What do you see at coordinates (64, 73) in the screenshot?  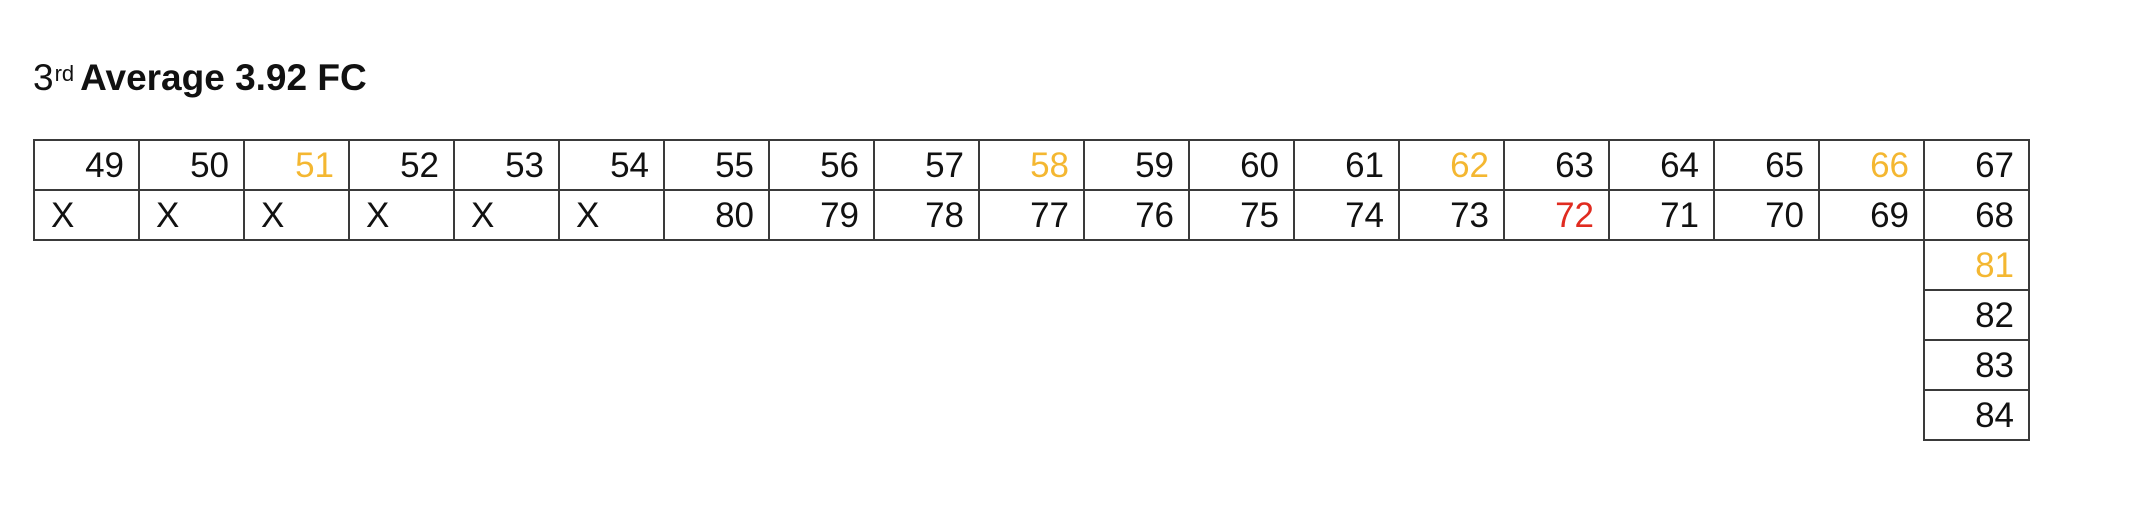 I see `heading-ordinal-suffix: rd` at bounding box center [64, 73].